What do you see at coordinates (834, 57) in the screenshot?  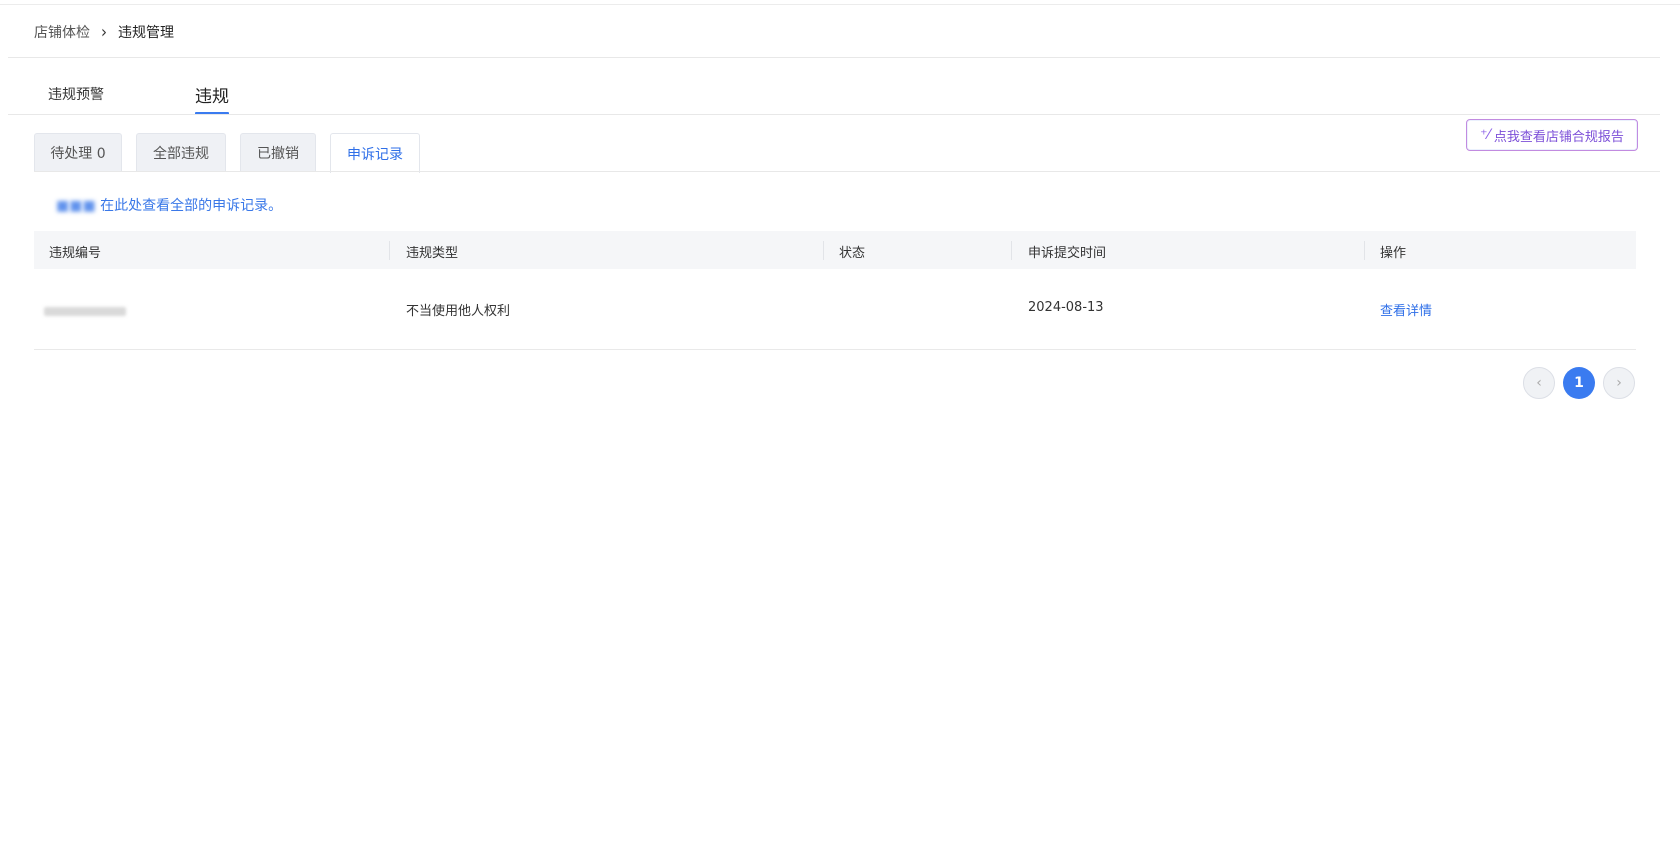 I see `header-divider` at bounding box center [834, 57].